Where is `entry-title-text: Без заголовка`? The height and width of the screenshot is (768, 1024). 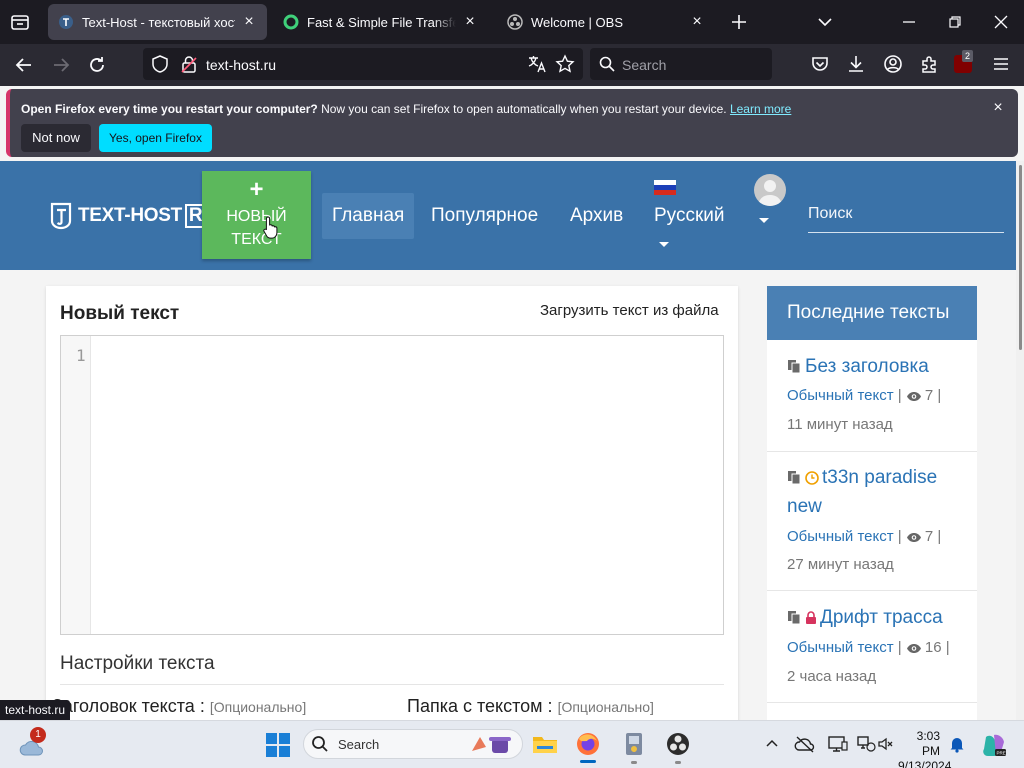 entry-title-text: Без заголовка is located at coordinates (867, 366).